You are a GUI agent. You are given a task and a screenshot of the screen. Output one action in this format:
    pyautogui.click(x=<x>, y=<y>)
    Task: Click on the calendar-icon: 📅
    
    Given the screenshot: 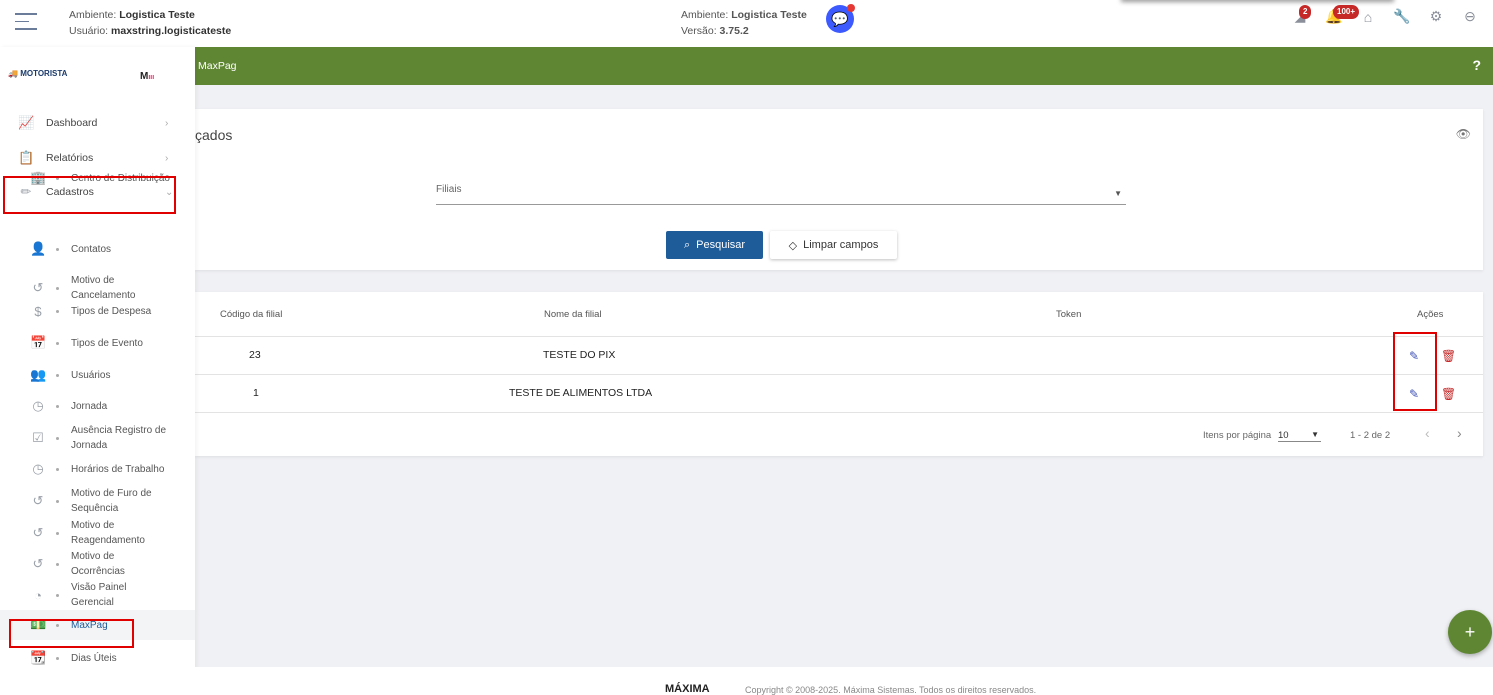 What is the action you would take?
    pyautogui.click(x=38, y=342)
    